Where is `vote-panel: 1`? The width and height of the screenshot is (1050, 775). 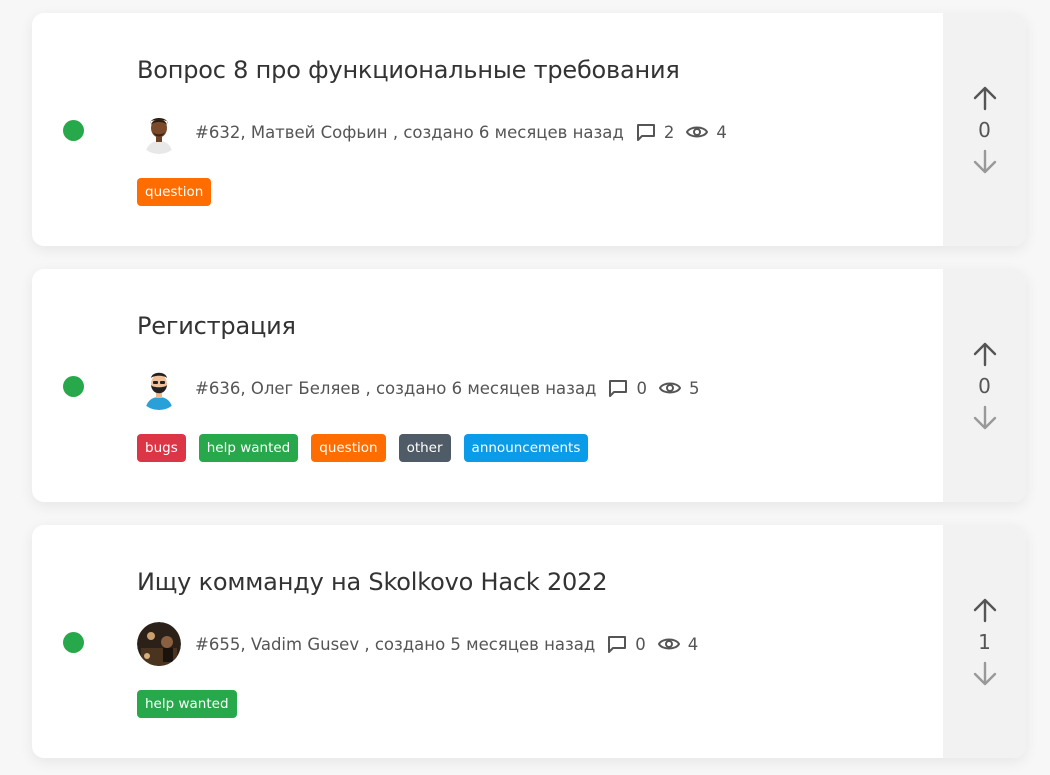 vote-panel: 1 is located at coordinates (984, 641).